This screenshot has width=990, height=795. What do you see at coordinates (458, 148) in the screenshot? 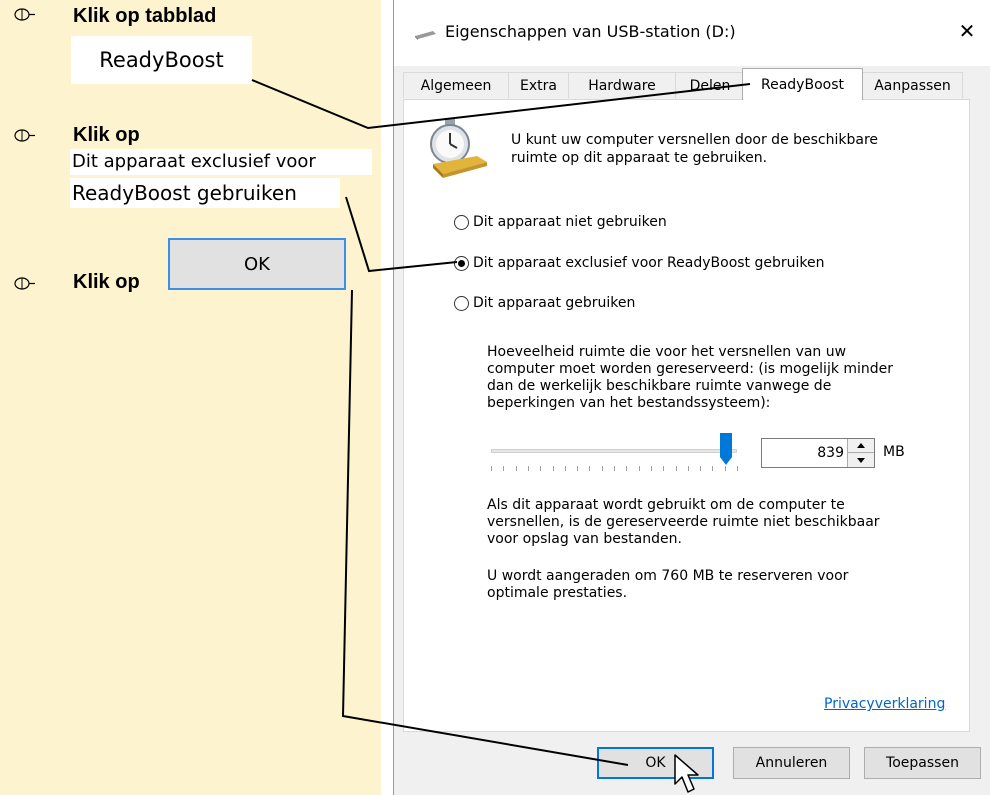
I see `readyboost-stopwatch-icon` at bounding box center [458, 148].